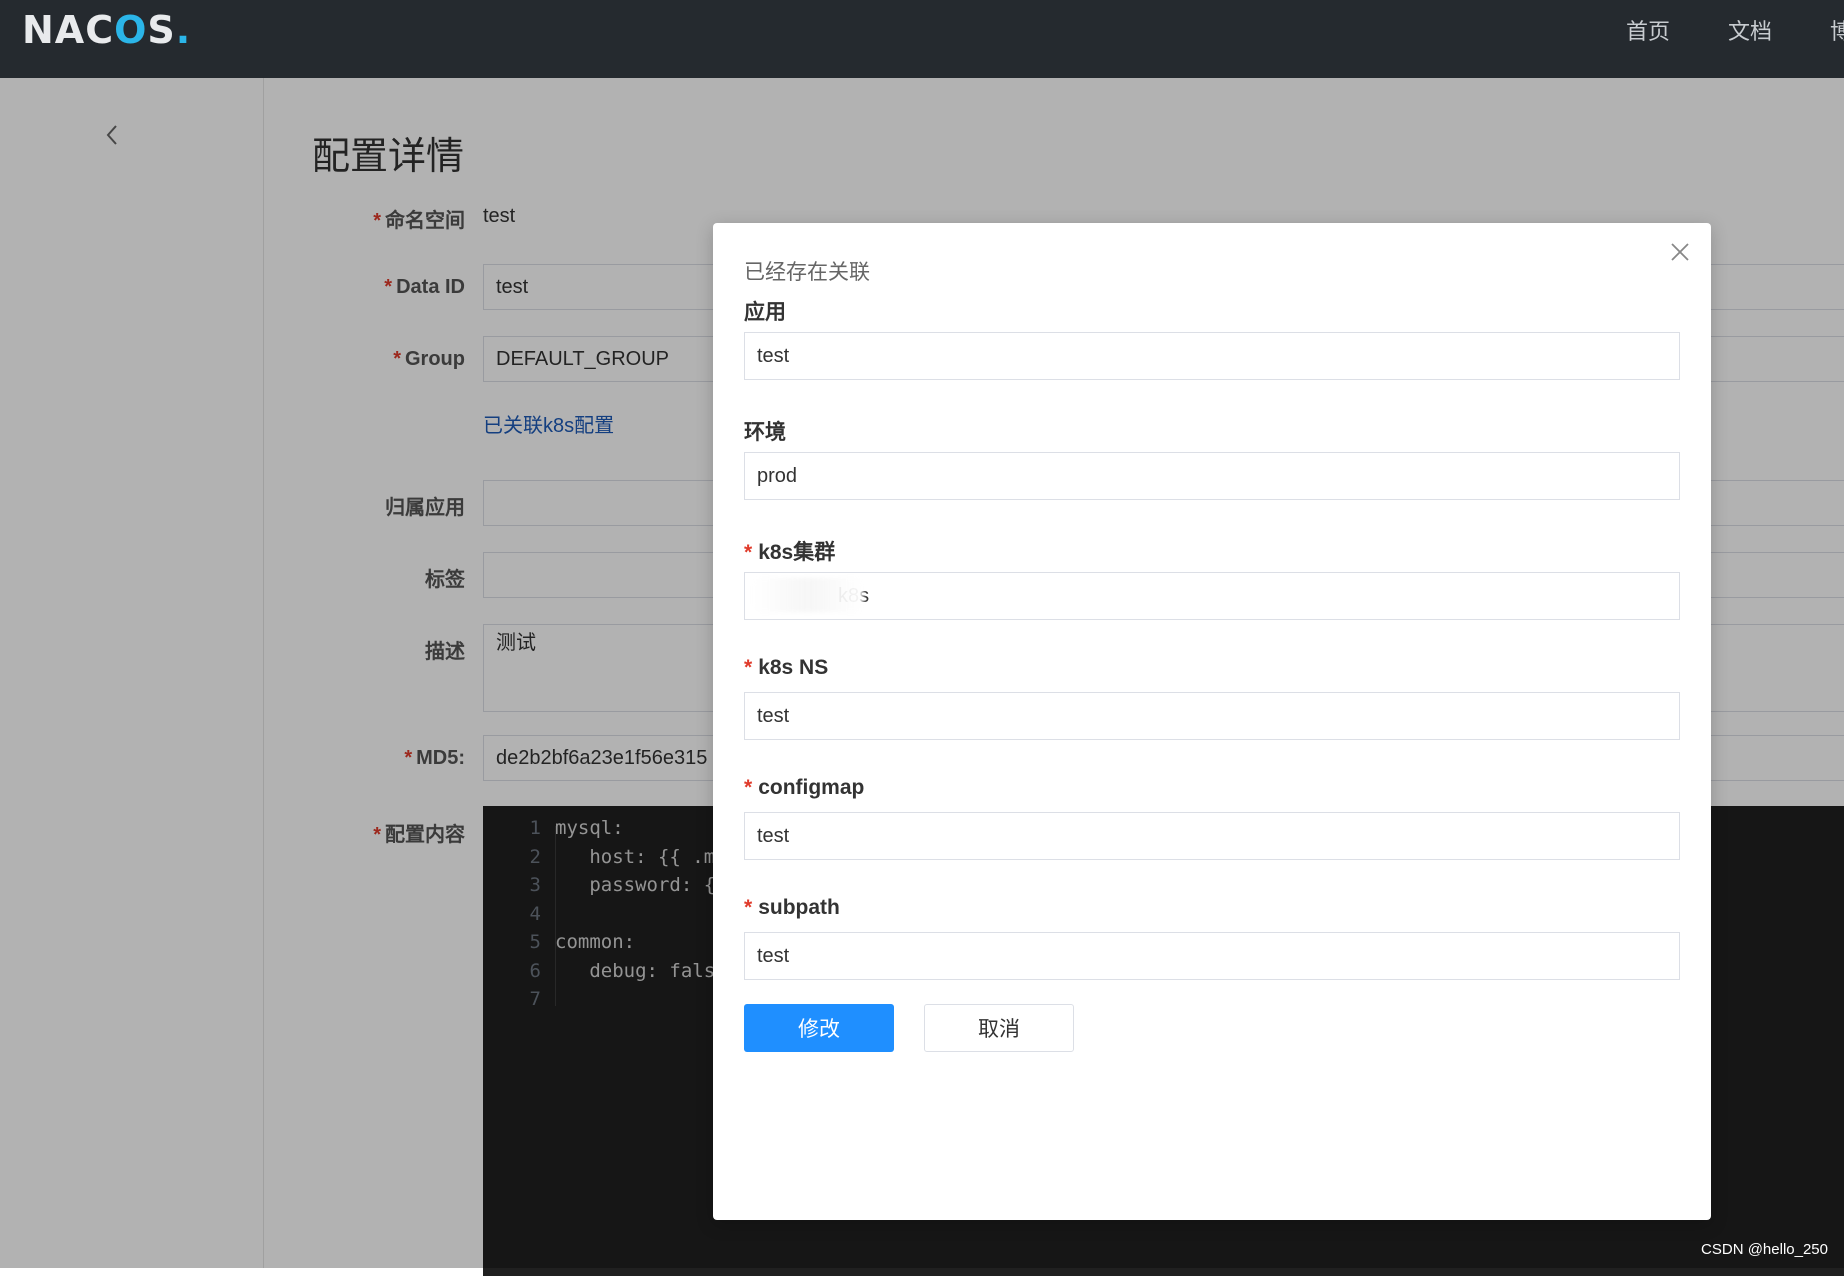 This screenshot has width=1844, height=1276. What do you see at coordinates (1837, 30) in the screenshot?
I see `nav-blog: 博` at bounding box center [1837, 30].